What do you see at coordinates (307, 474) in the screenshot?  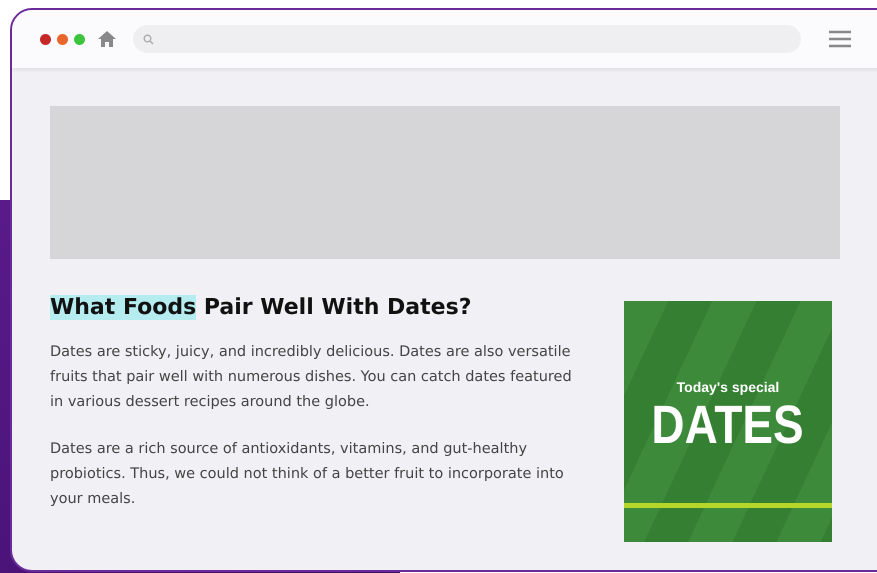 I see `article-paragraph: Dates are a rich source of antioxidants, vitamins, and gut-healthy probiotics. Thus, we could not think of a better fruit to incorporate into your meals.` at bounding box center [307, 474].